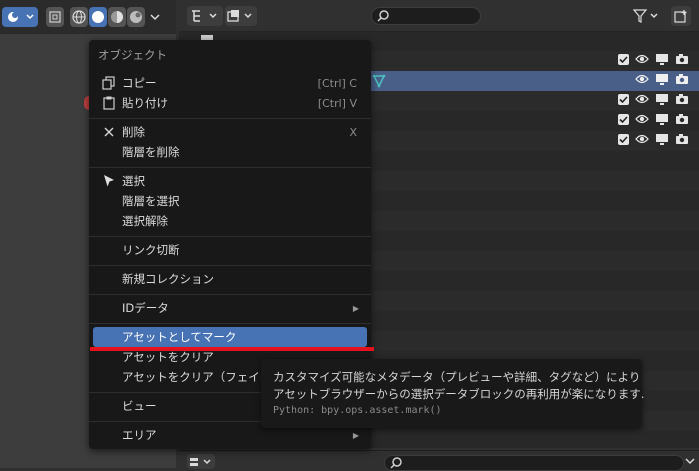 The image size is (699, 471). I want to click on gizmo-toggle-button, so click(55, 17).